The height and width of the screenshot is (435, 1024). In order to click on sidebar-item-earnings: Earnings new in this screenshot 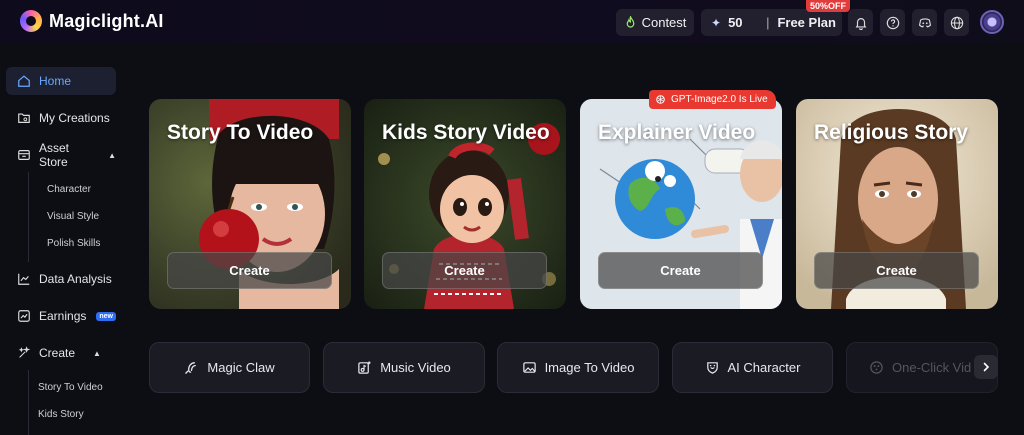, I will do `click(61, 316)`.